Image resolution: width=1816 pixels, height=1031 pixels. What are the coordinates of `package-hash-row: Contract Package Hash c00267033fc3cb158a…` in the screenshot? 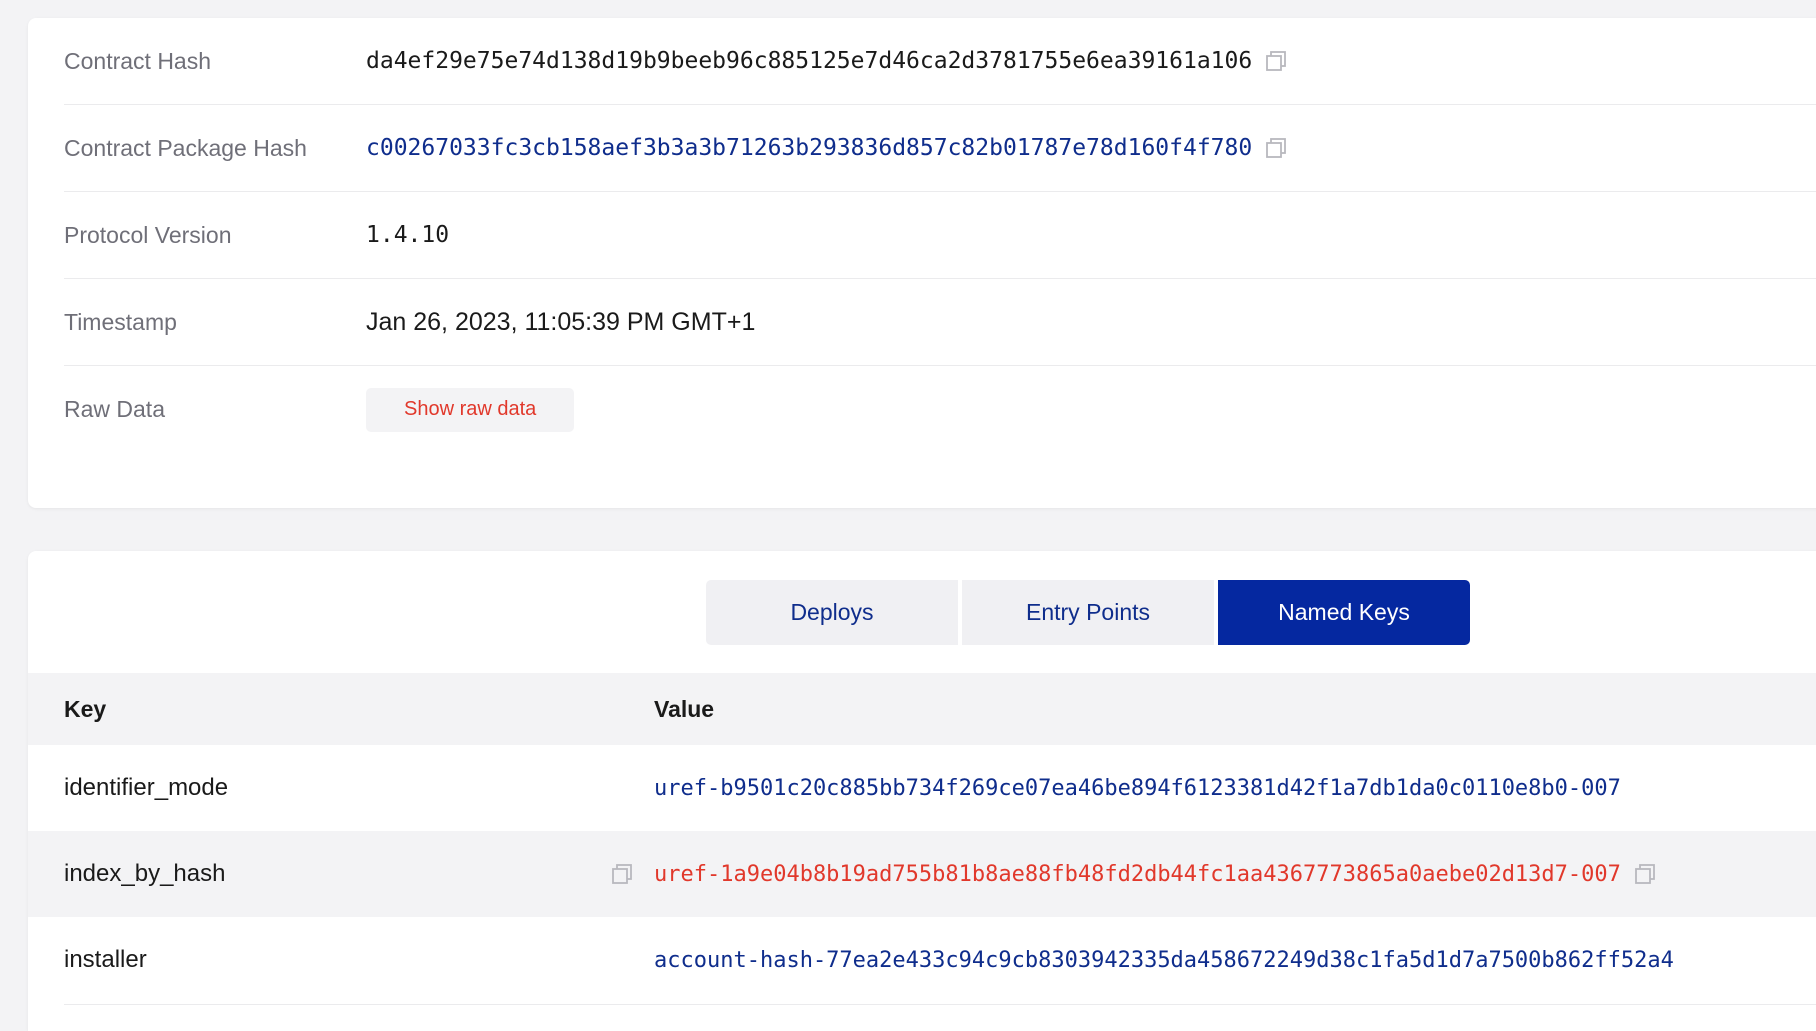 It's located at (940, 148).